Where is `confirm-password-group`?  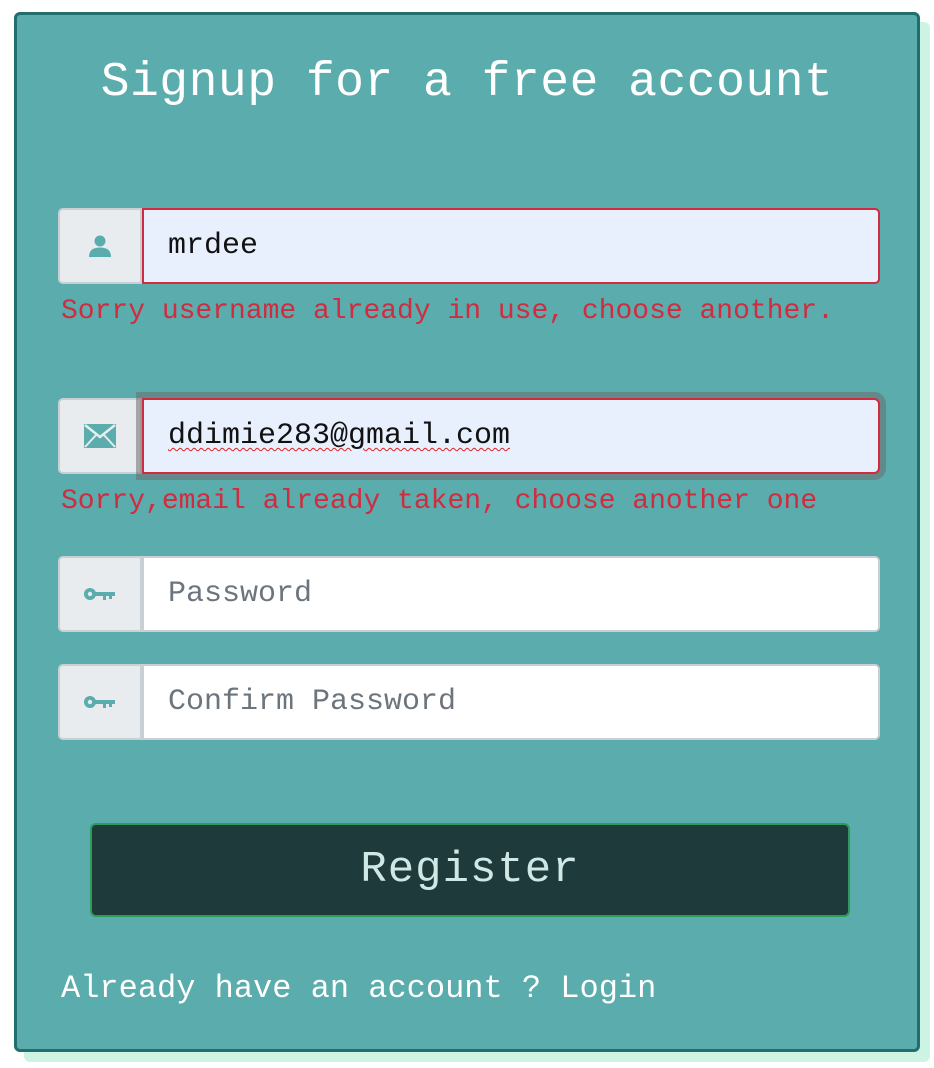 confirm-password-group is located at coordinates (469, 702).